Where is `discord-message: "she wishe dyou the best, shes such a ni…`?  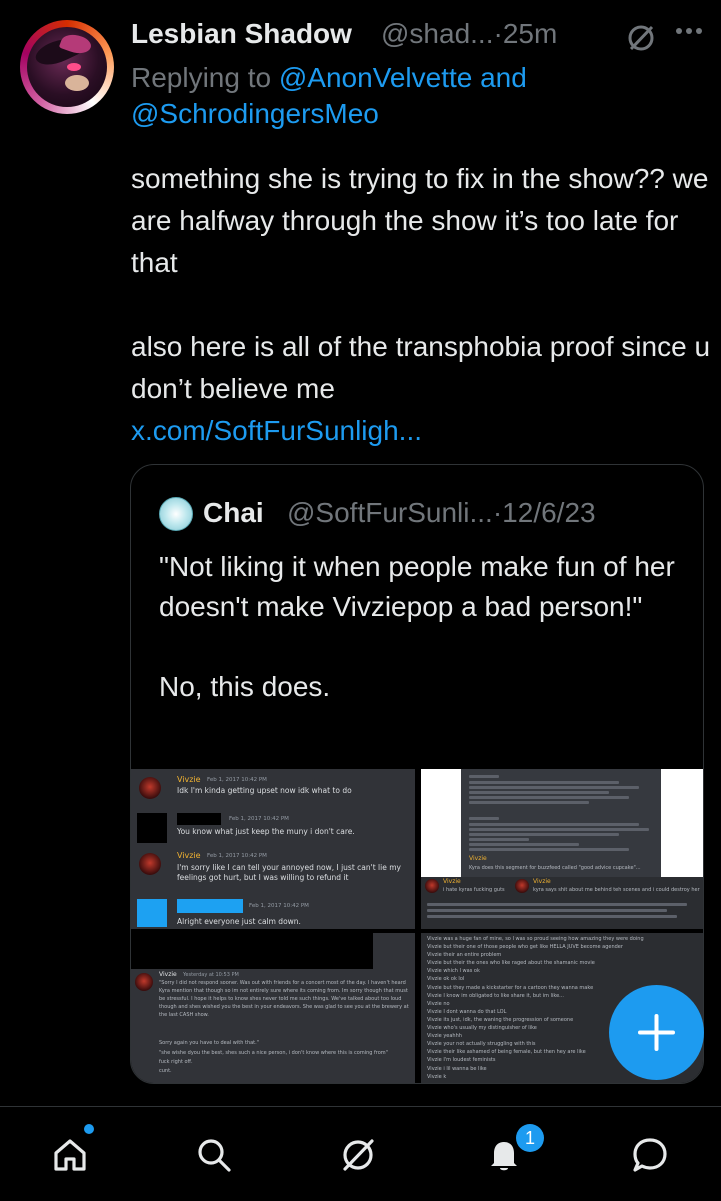
discord-message: "she wishe dyou the best, shes such a ni… is located at coordinates (273, 1053).